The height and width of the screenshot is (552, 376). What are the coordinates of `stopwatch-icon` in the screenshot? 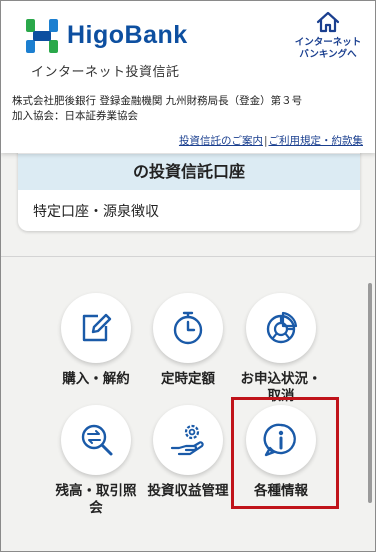 It's located at (188, 328).